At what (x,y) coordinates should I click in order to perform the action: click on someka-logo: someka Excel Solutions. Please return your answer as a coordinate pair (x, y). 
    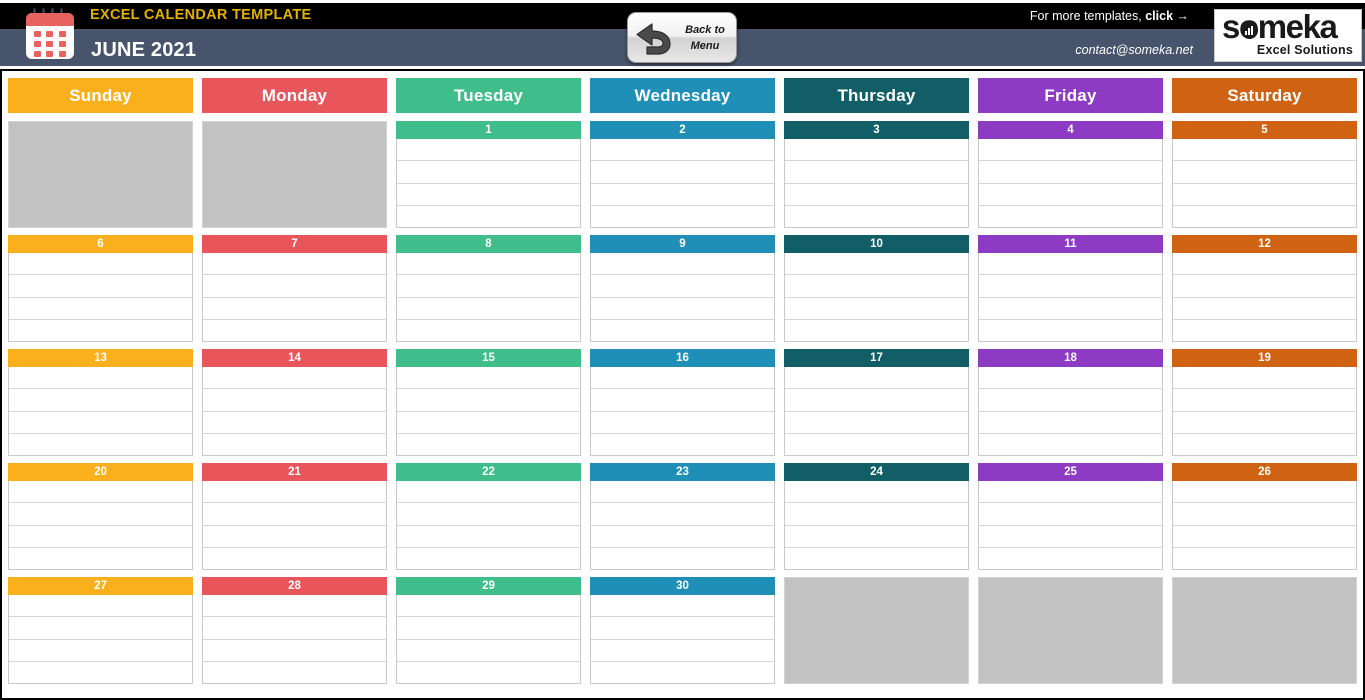
    Looking at the image, I should click on (1288, 35).